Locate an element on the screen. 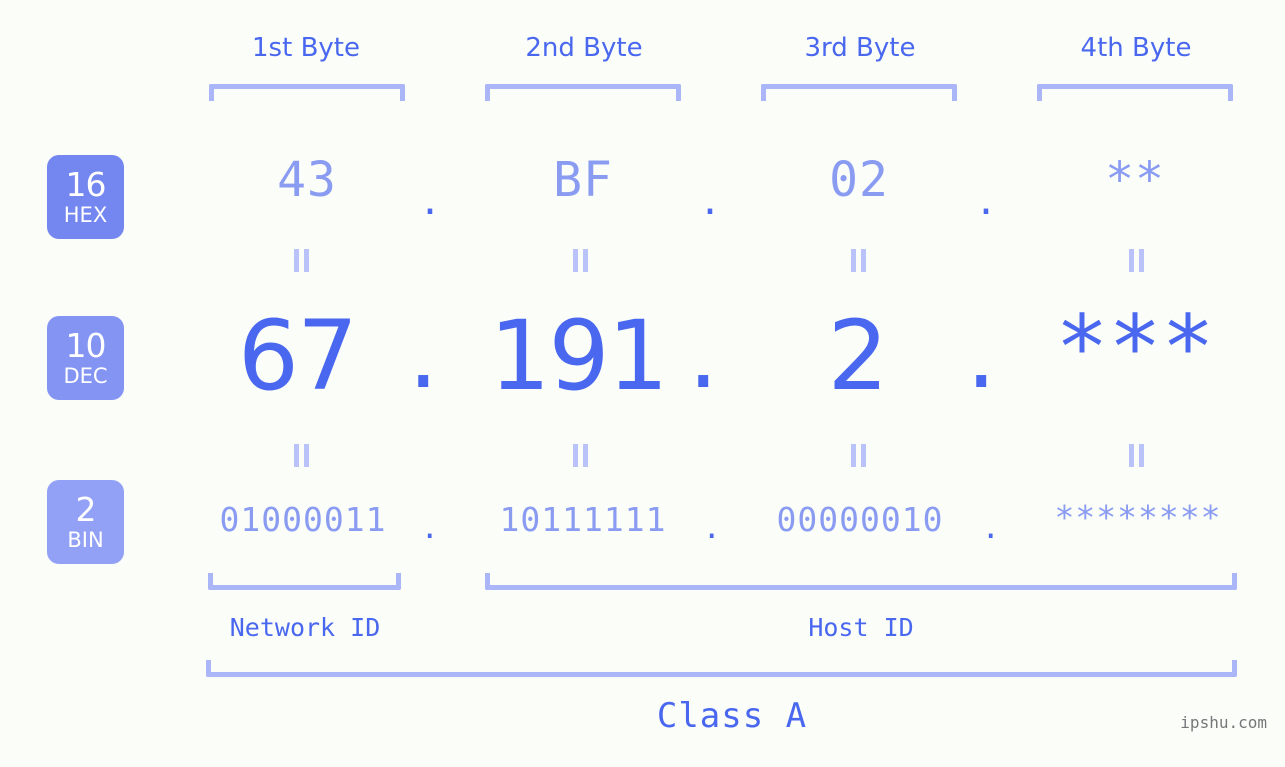 The height and width of the screenshot is (767, 1285). bin-byte-2: 10111111 is located at coordinates (583, 519).